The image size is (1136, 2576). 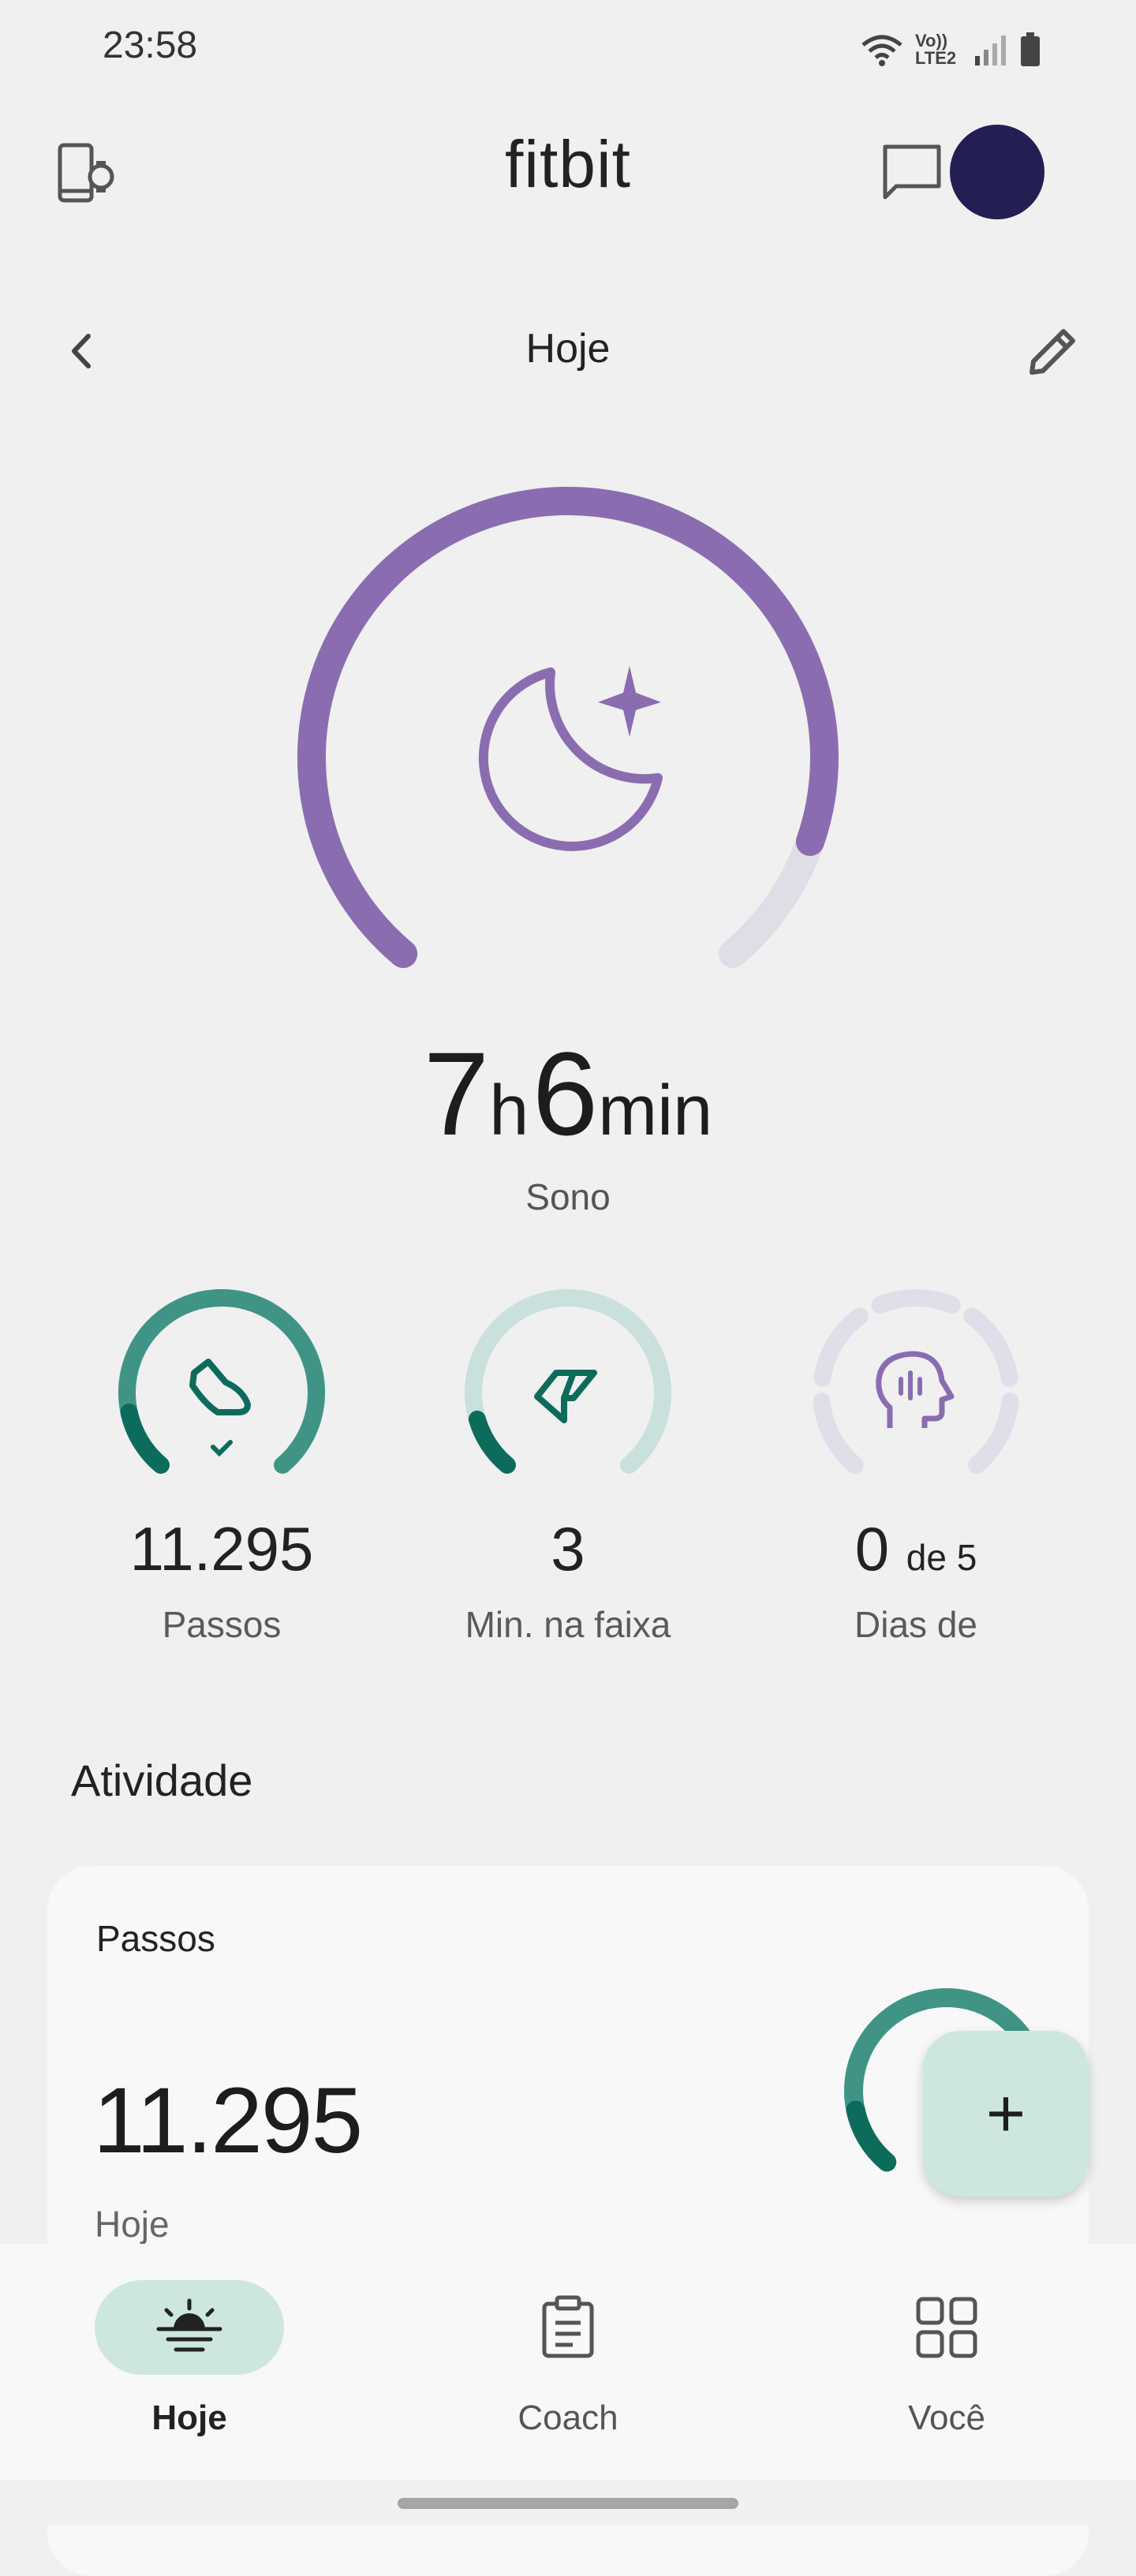 I want to click on wifi-icon, so click(x=882, y=50).